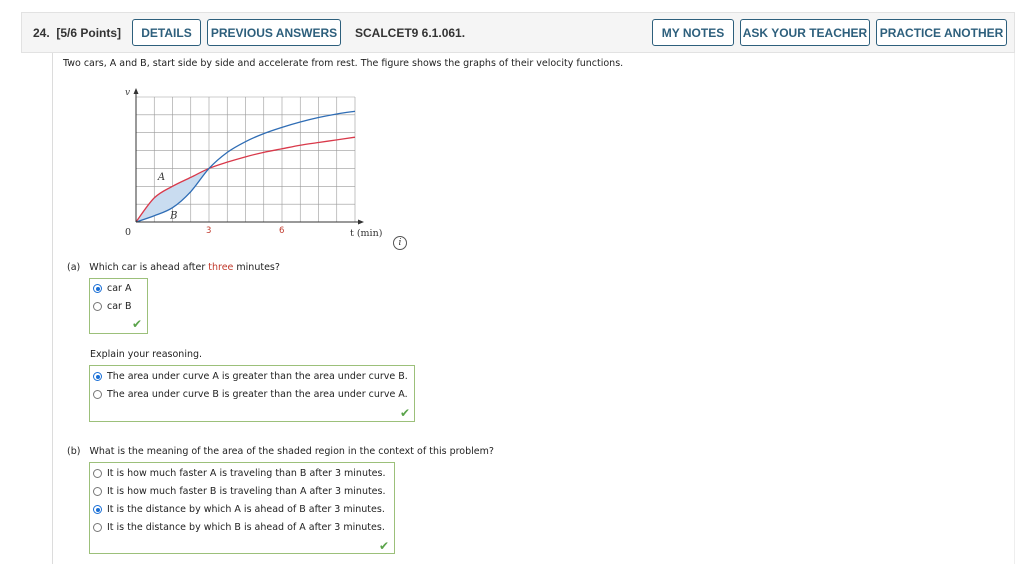  I want to click on practice-another-button: PRACTICE ANOTHER, so click(941, 32).